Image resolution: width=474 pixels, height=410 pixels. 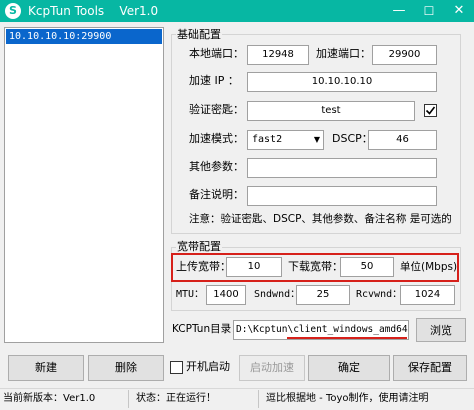 What do you see at coordinates (315, 266) in the screenshot?
I see `download-label: 下载宽带：` at bounding box center [315, 266].